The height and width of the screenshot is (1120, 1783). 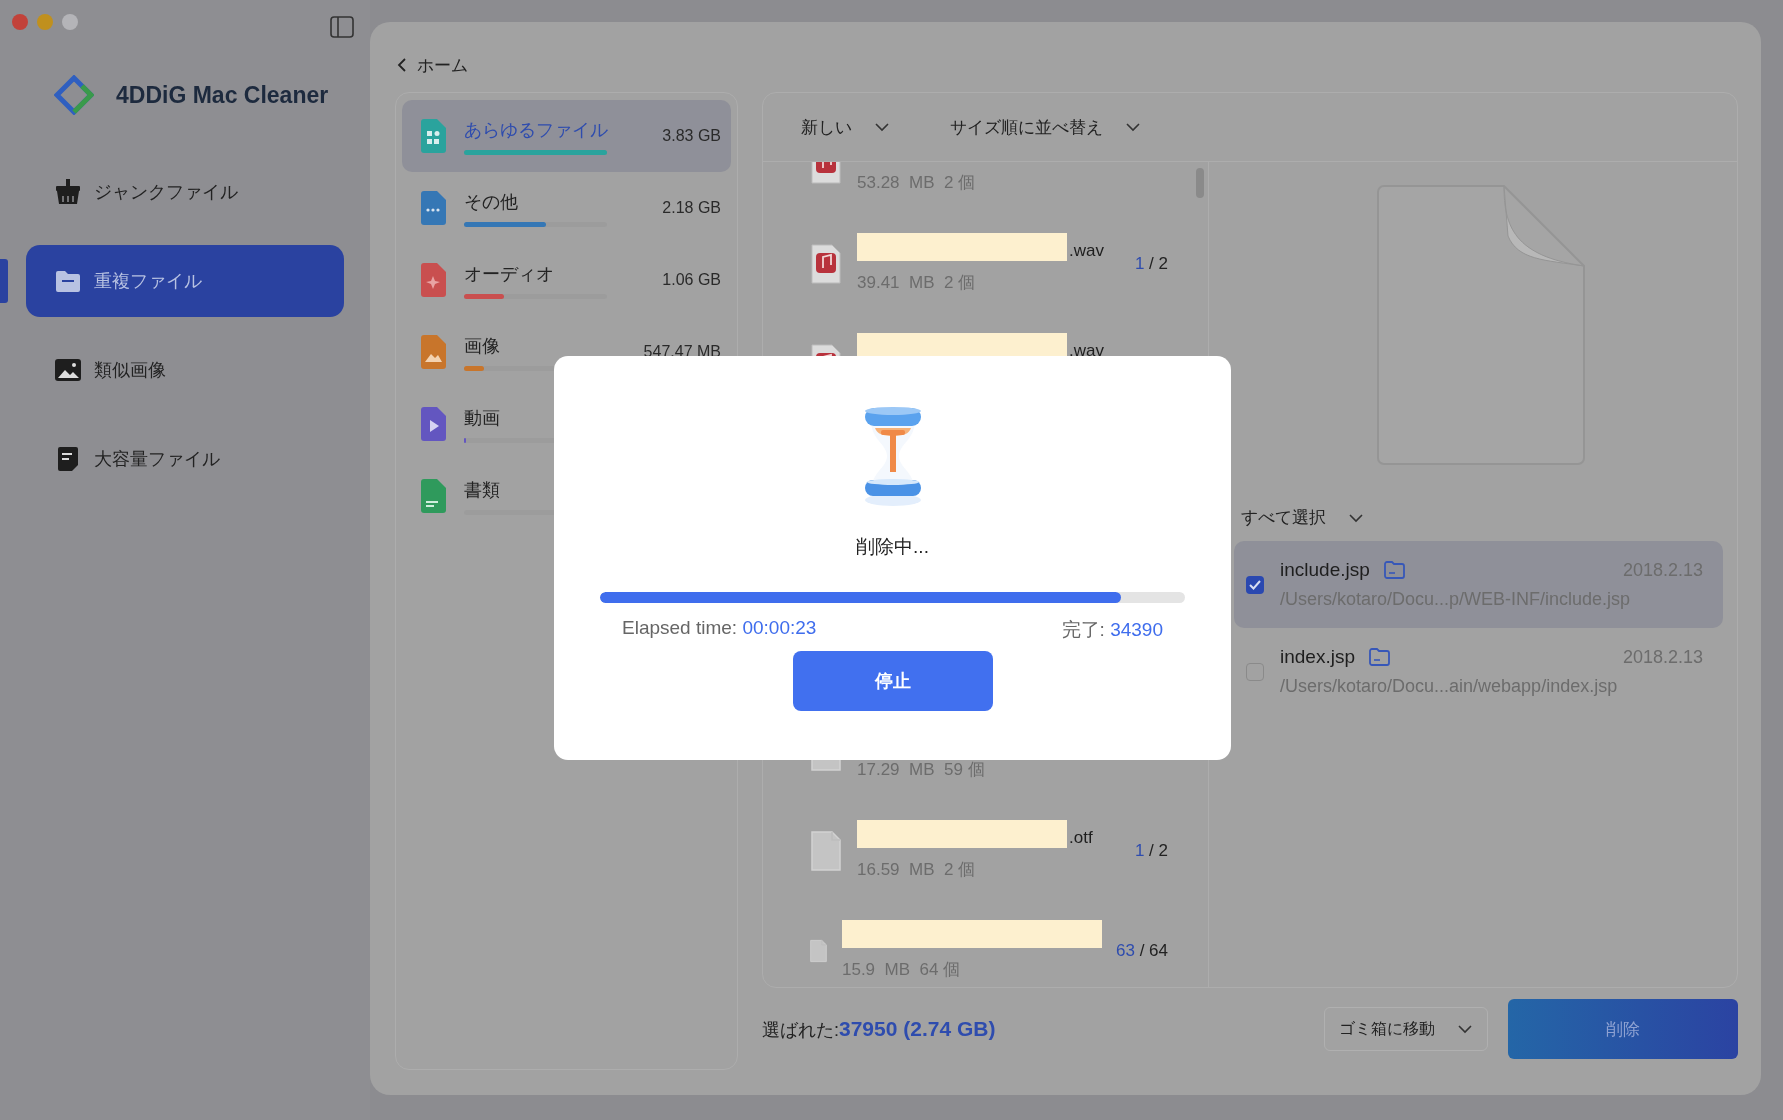 What do you see at coordinates (402, 65) in the screenshot?
I see `back-chevron-icon` at bounding box center [402, 65].